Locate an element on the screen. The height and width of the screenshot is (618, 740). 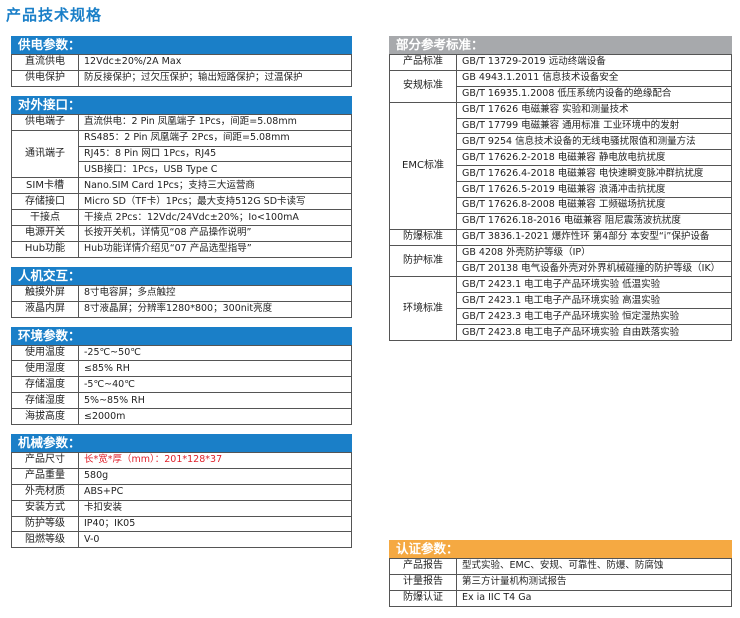
table-row: 供电保护 防反接保护；过欠压保护；输出短路保护；过温保护 is located at coordinates (181, 78).